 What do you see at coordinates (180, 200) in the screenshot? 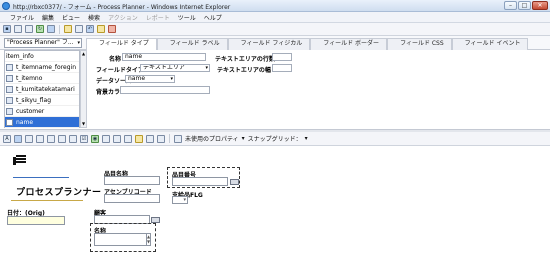
I see `supply-flag-select: ▾` at bounding box center [180, 200].